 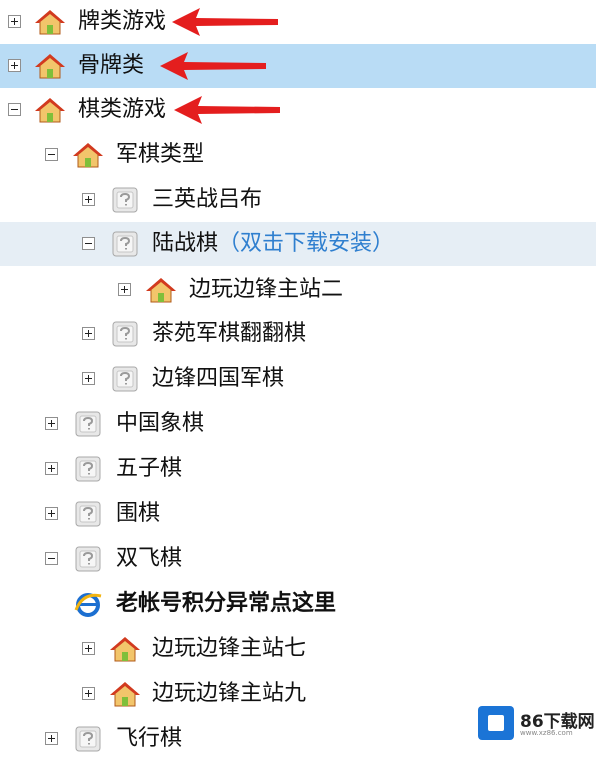 I want to click on tree-node-chayuan: 茶苑军棋翻翻棋, so click(x=298, y=334).